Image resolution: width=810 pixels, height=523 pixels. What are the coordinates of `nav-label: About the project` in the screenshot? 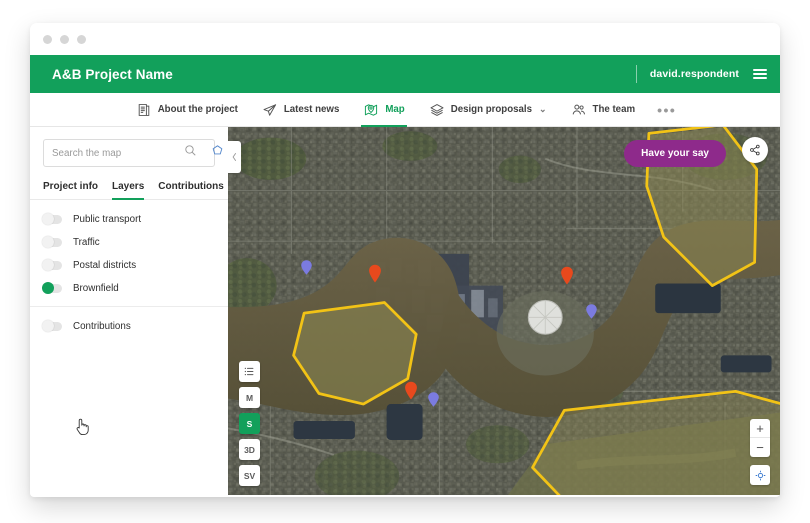 It's located at (197, 109).